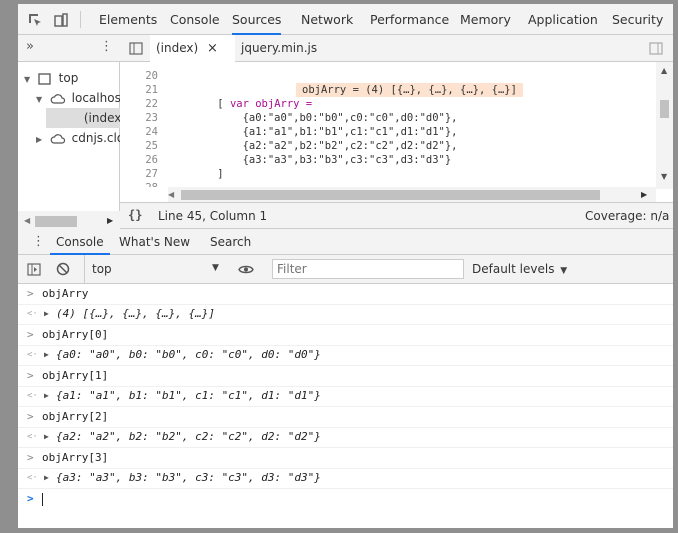 The image size is (678, 533). Describe the element at coordinates (136, 48) in the screenshot. I see `toggle-navigator-icon` at that location.